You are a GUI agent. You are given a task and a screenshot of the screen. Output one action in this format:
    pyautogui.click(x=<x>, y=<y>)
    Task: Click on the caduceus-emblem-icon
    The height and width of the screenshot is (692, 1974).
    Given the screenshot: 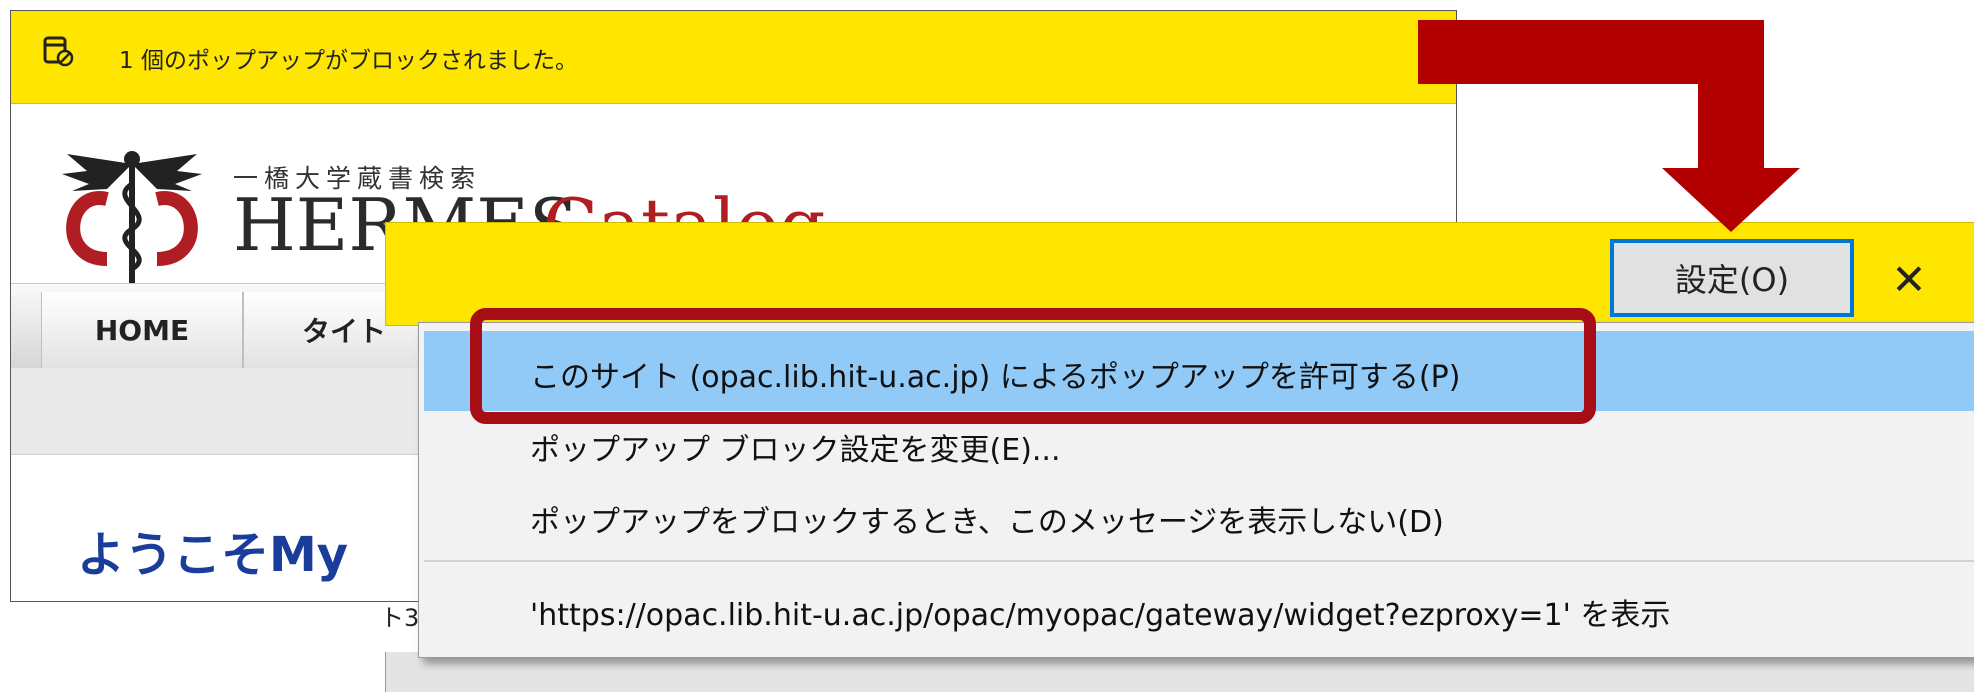 What is the action you would take?
    pyautogui.click(x=132, y=209)
    